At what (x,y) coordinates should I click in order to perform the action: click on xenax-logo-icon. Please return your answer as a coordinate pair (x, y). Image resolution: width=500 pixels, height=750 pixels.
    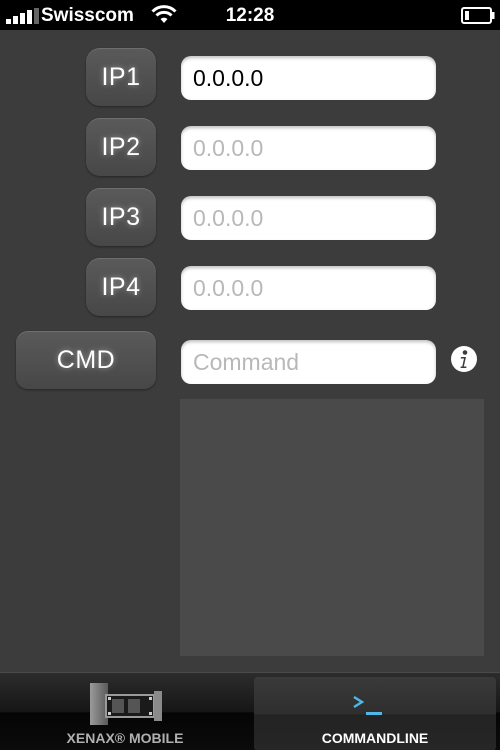
    Looking at the image, I should click on (126, 704).